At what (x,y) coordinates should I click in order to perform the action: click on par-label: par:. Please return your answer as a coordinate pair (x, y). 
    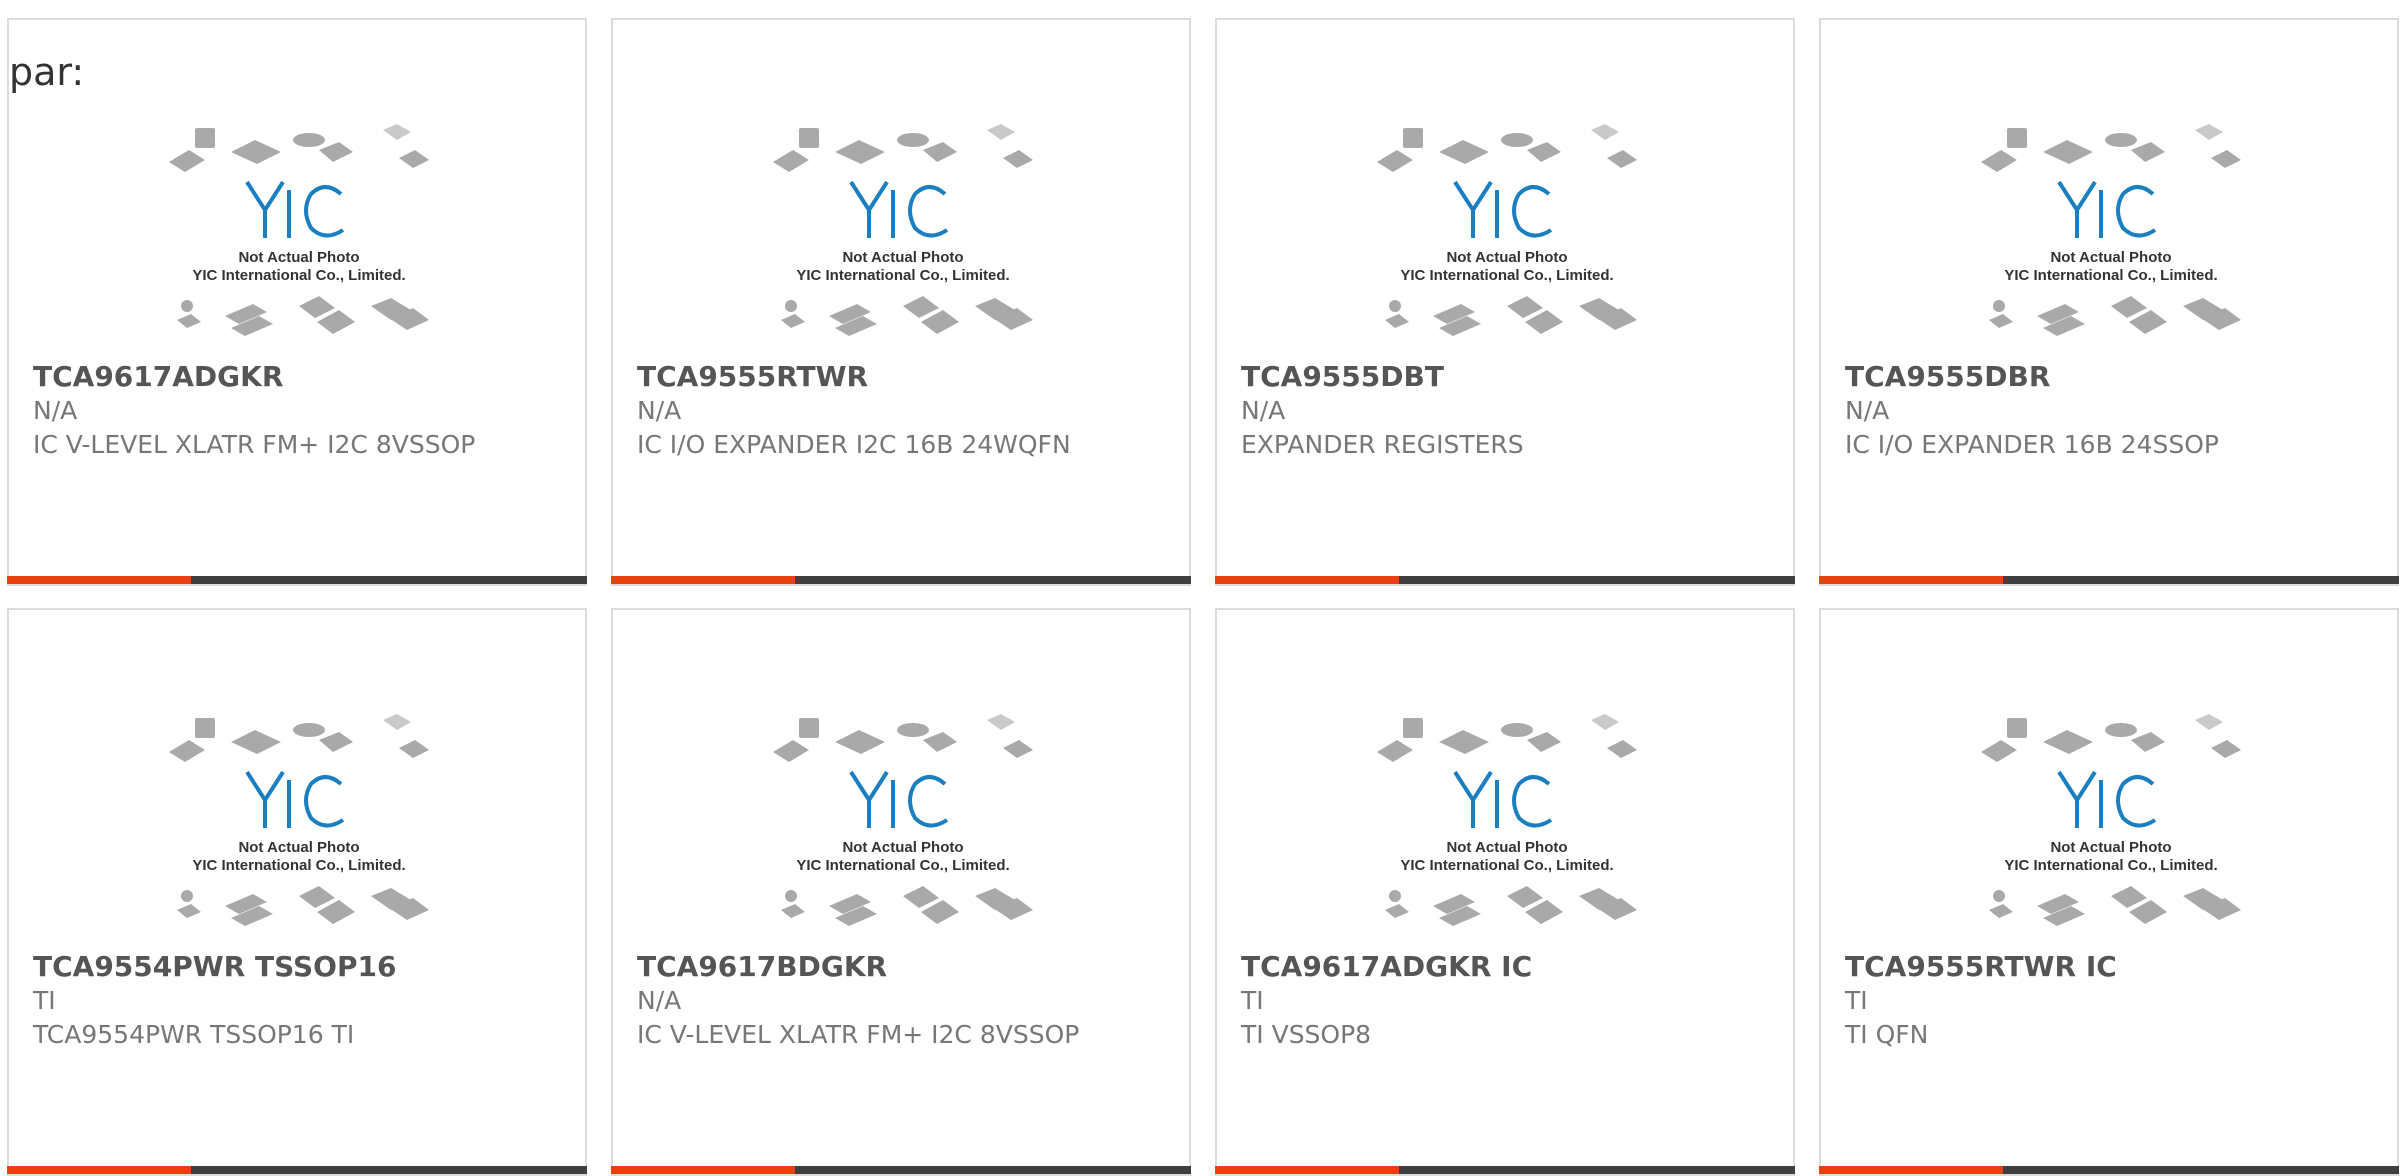
    Looking at the image, I should click on (47, 72).